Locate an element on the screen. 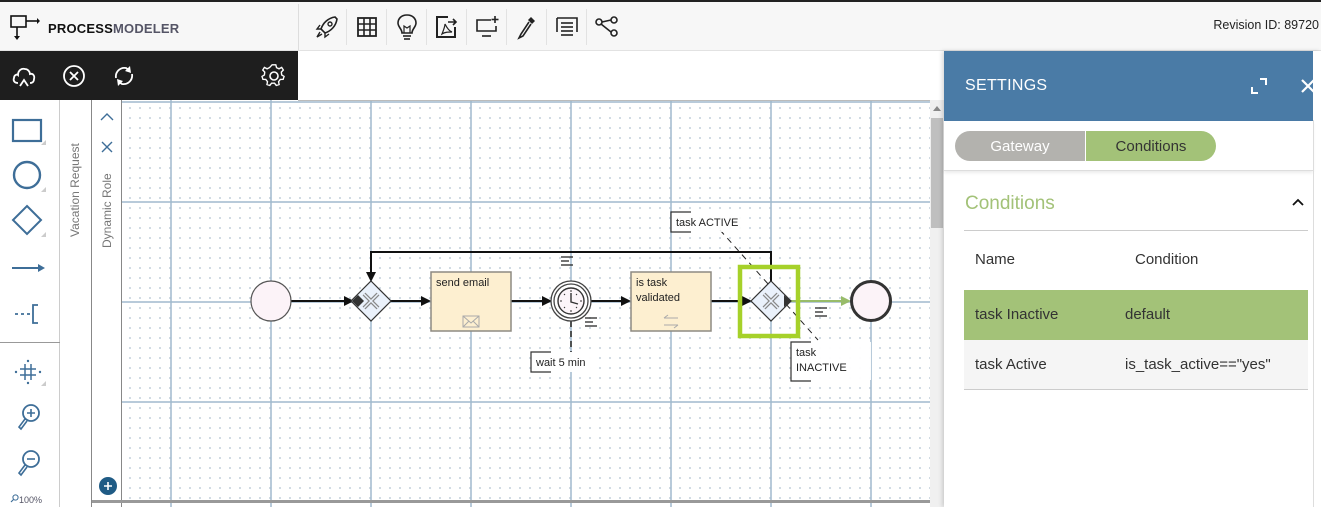 The height and width of the screenshot is (507, 1321). condition-value: default is located at coordinates (1148, 314).